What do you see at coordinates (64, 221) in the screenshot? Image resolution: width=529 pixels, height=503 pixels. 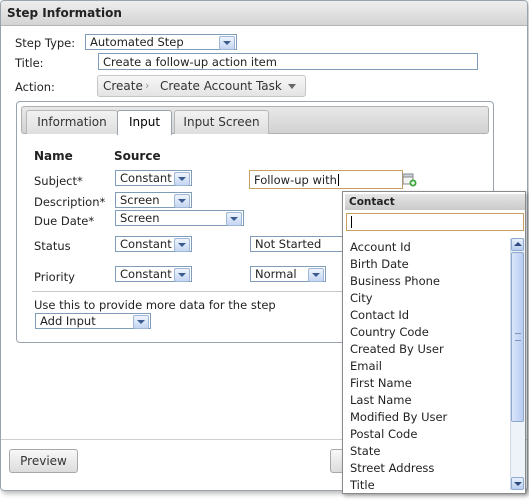 I see `due-date-label: Due Date*` at bounding box center [64, 221].